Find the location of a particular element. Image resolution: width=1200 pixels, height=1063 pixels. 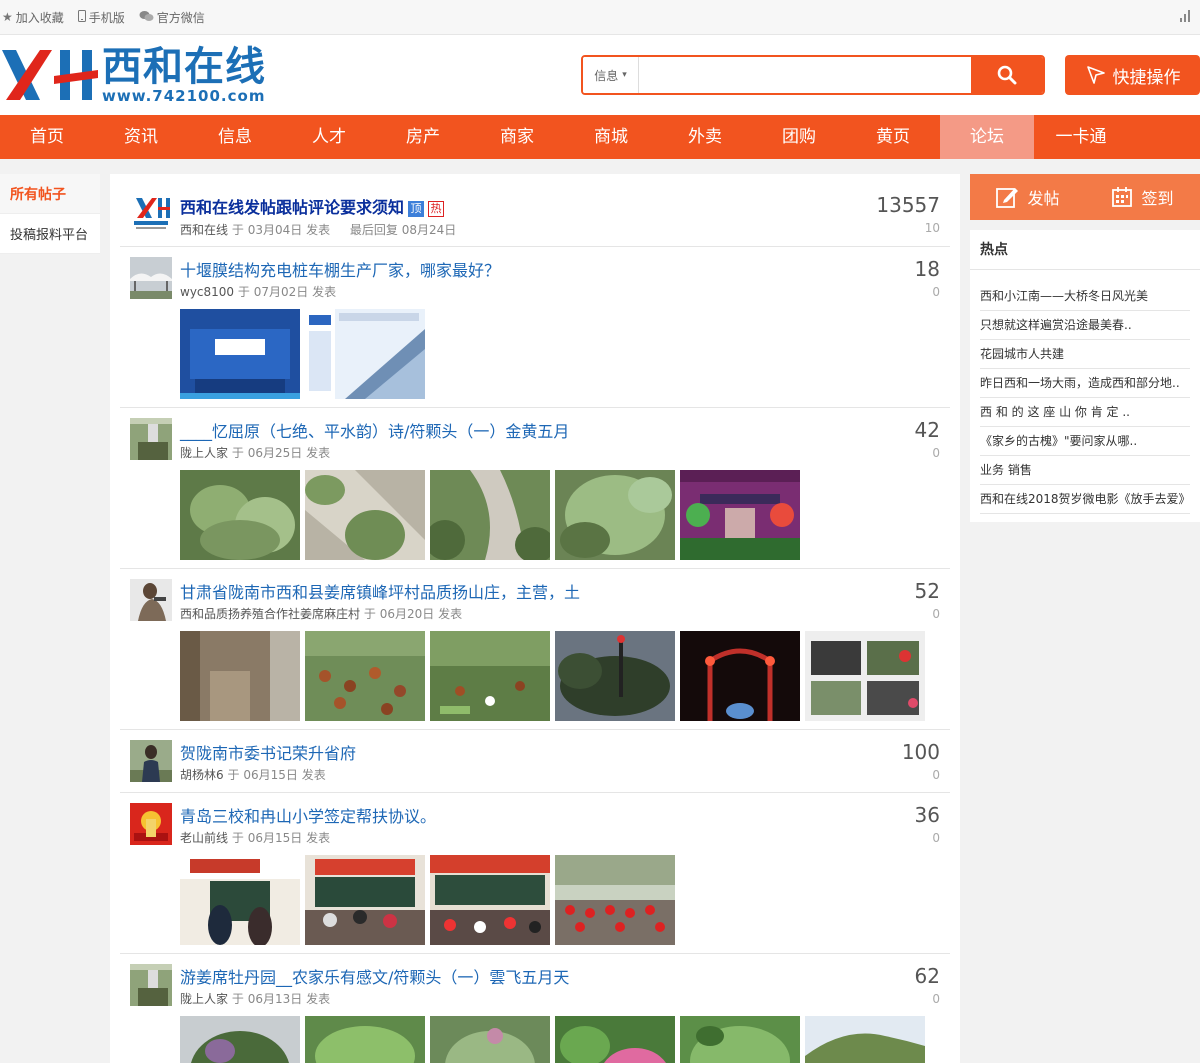

view-count: 100 is located at coordinates (920, 752).